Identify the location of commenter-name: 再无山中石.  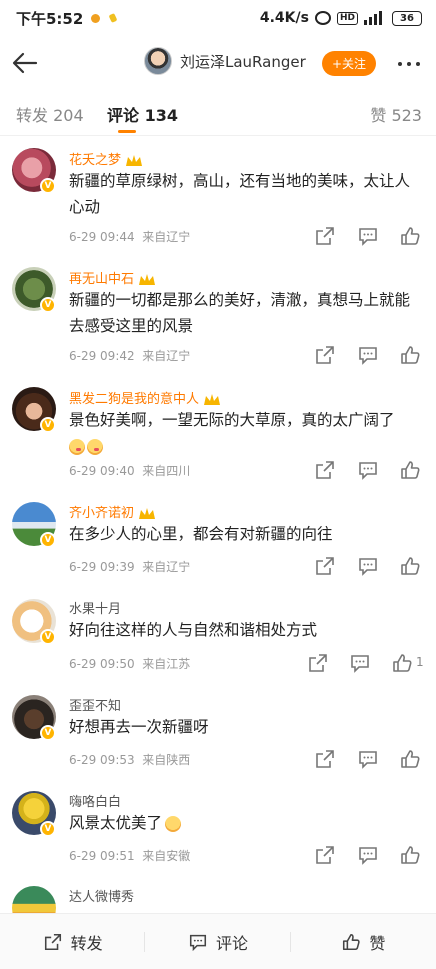
(112, 277).